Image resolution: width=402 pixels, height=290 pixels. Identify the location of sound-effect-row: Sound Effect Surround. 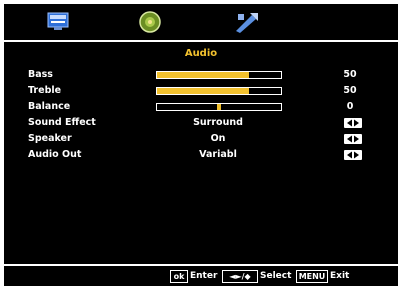
(201, 123).